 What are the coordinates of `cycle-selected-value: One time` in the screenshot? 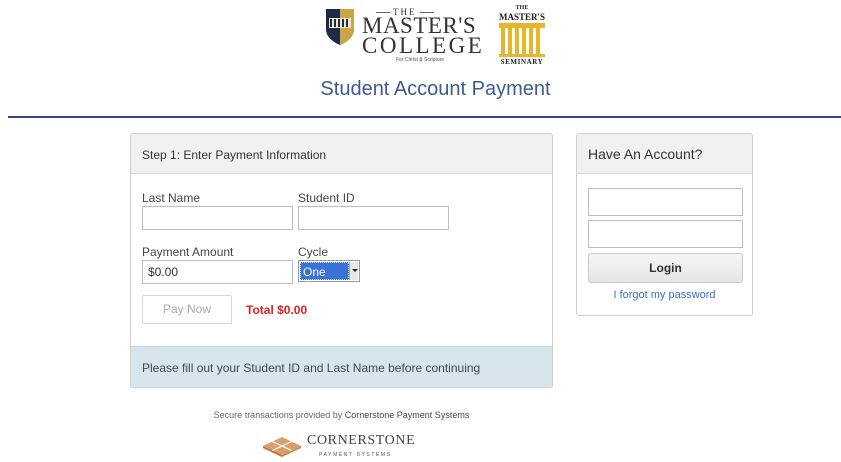 It's located at (324, 277).